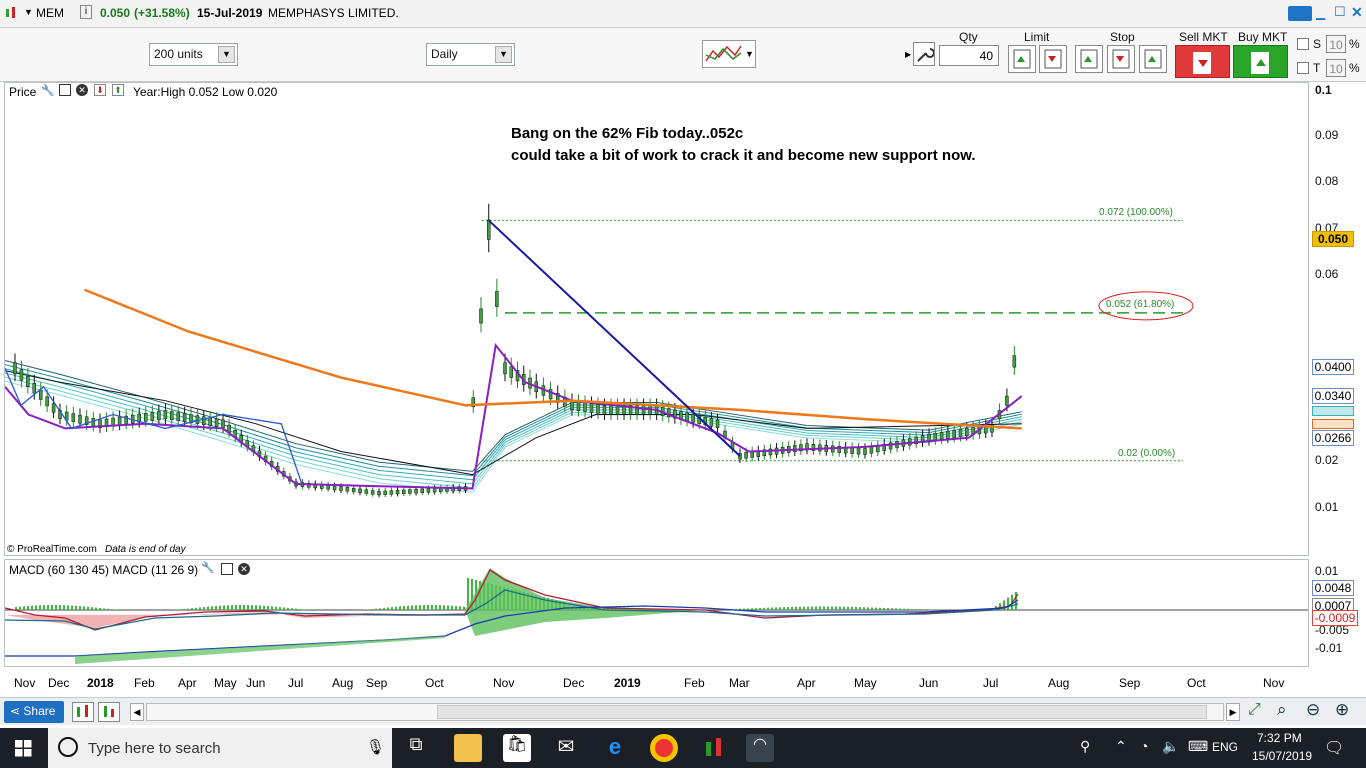  What do you see at coordinates (1144, 746) in the screenshot?
I see `network-icon: ◔` at bounding box center [1144, 746].